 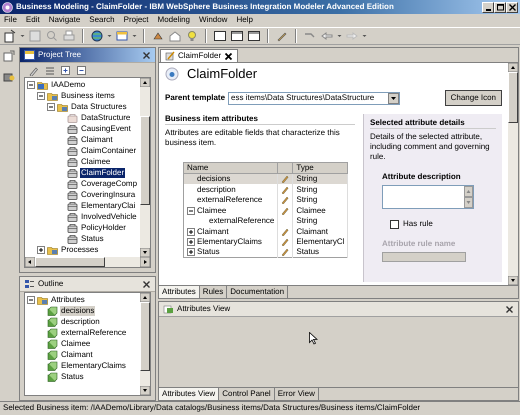 I want to click on tree-item: description, so click(x=80, y=321).